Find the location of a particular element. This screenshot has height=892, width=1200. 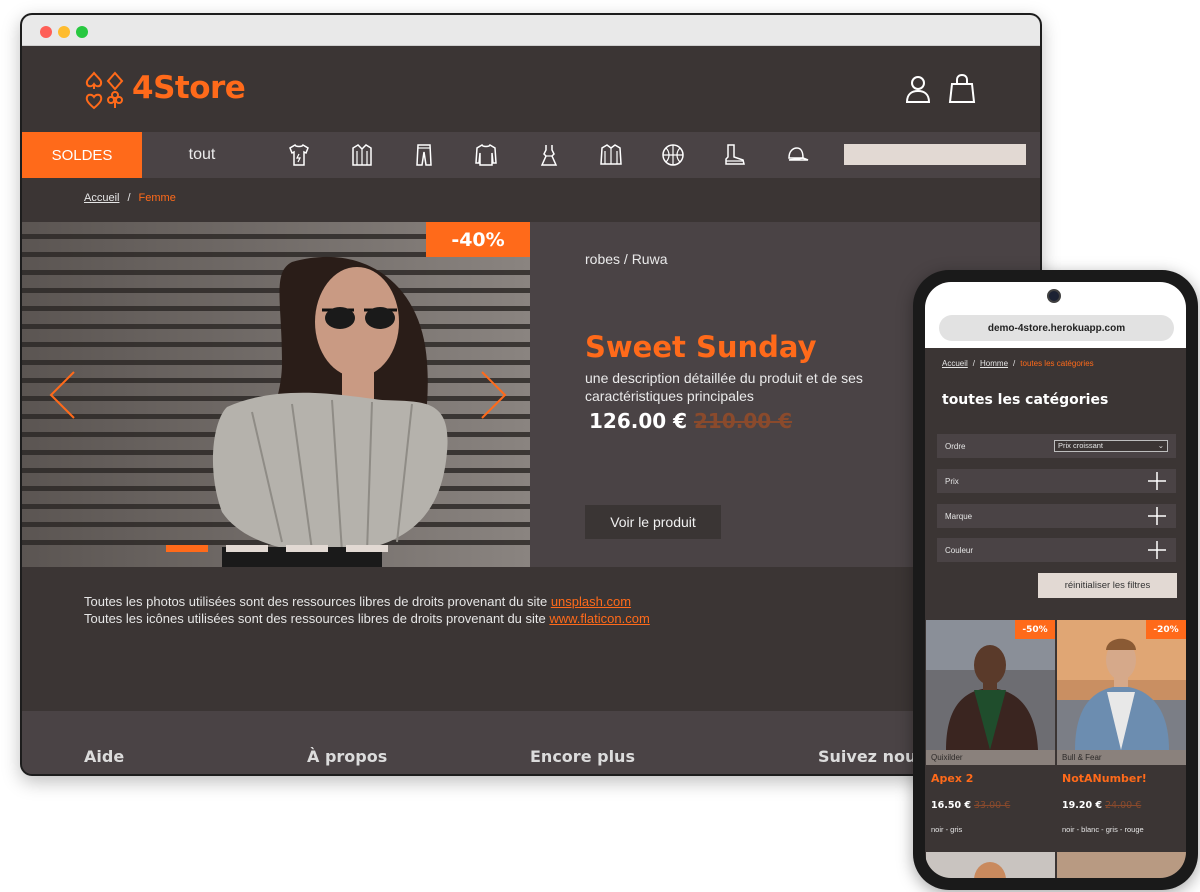

product-brand: Quixilder is located at coordinates (990, 757).